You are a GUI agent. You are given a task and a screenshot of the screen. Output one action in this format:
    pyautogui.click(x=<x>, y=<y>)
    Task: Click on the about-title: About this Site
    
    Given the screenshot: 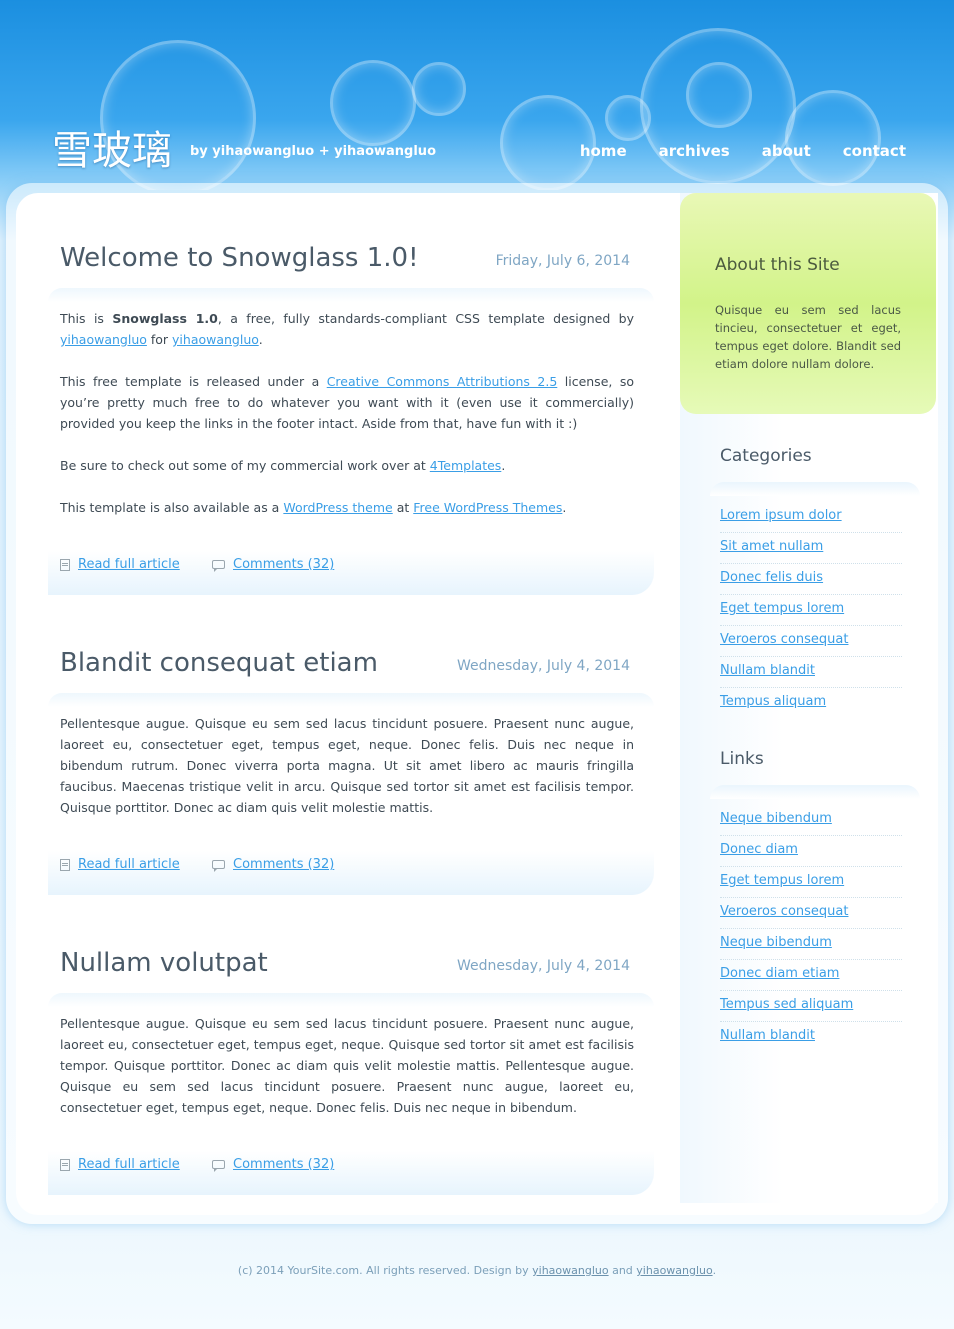 What is the action you would take?
    pyautogui.click(x=777, y=265)
    